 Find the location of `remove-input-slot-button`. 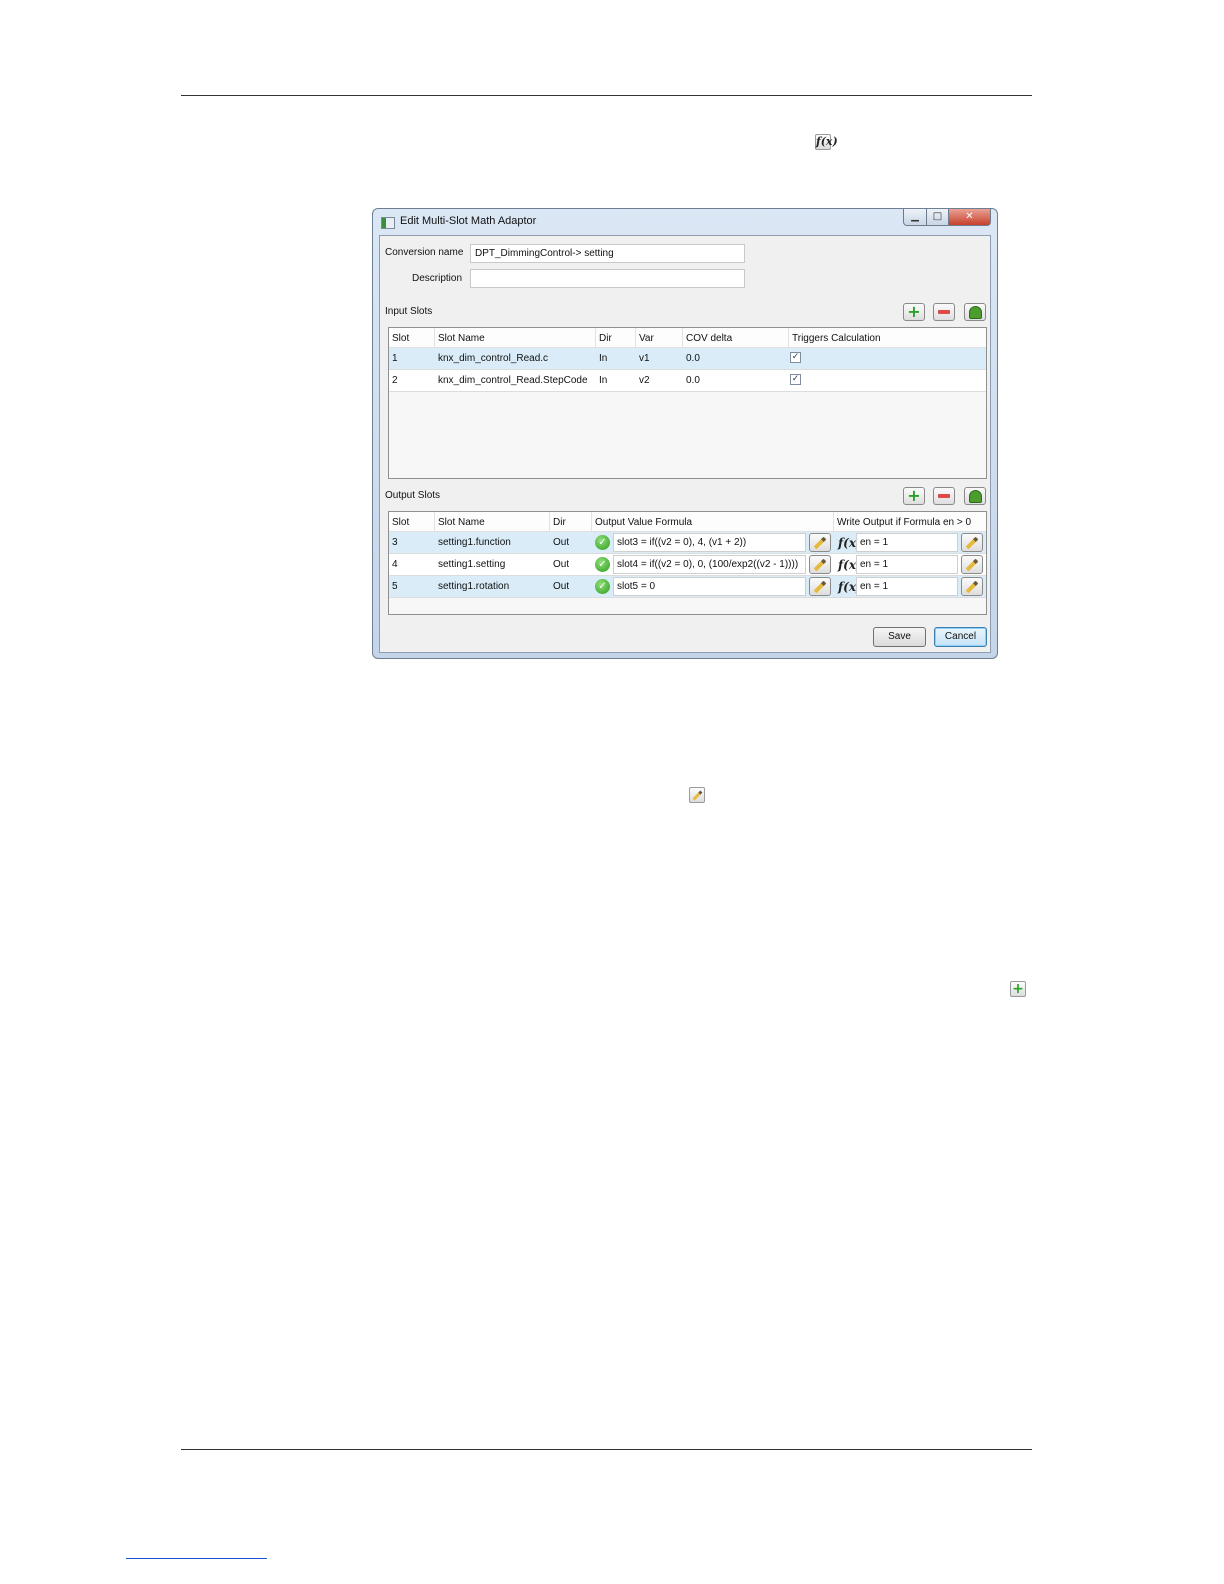

remove-input-slot-button is located at coordinates (944, 312).